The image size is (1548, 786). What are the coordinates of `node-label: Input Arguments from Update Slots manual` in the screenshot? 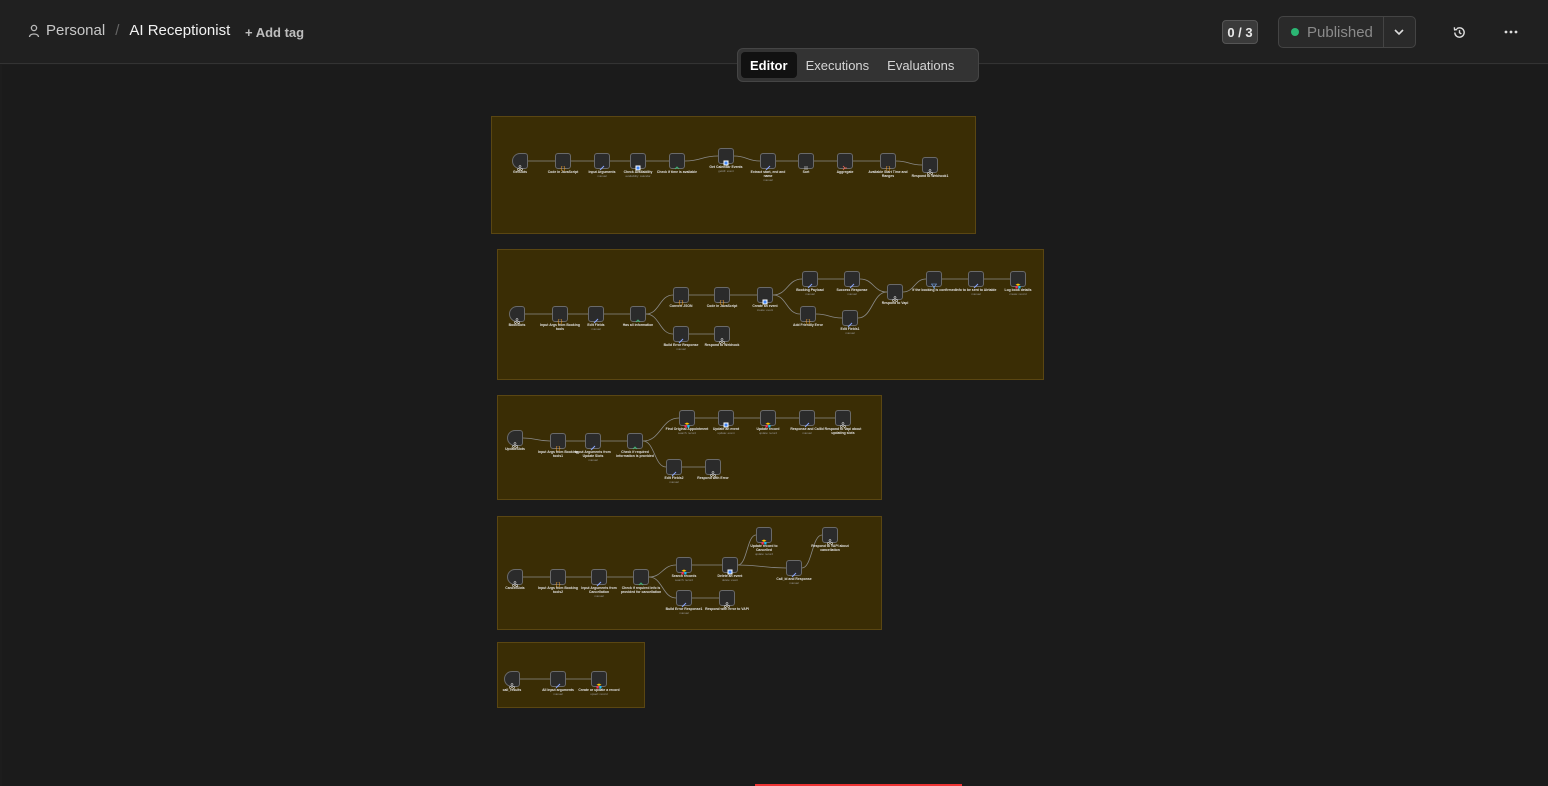 It's located at (593, 456).